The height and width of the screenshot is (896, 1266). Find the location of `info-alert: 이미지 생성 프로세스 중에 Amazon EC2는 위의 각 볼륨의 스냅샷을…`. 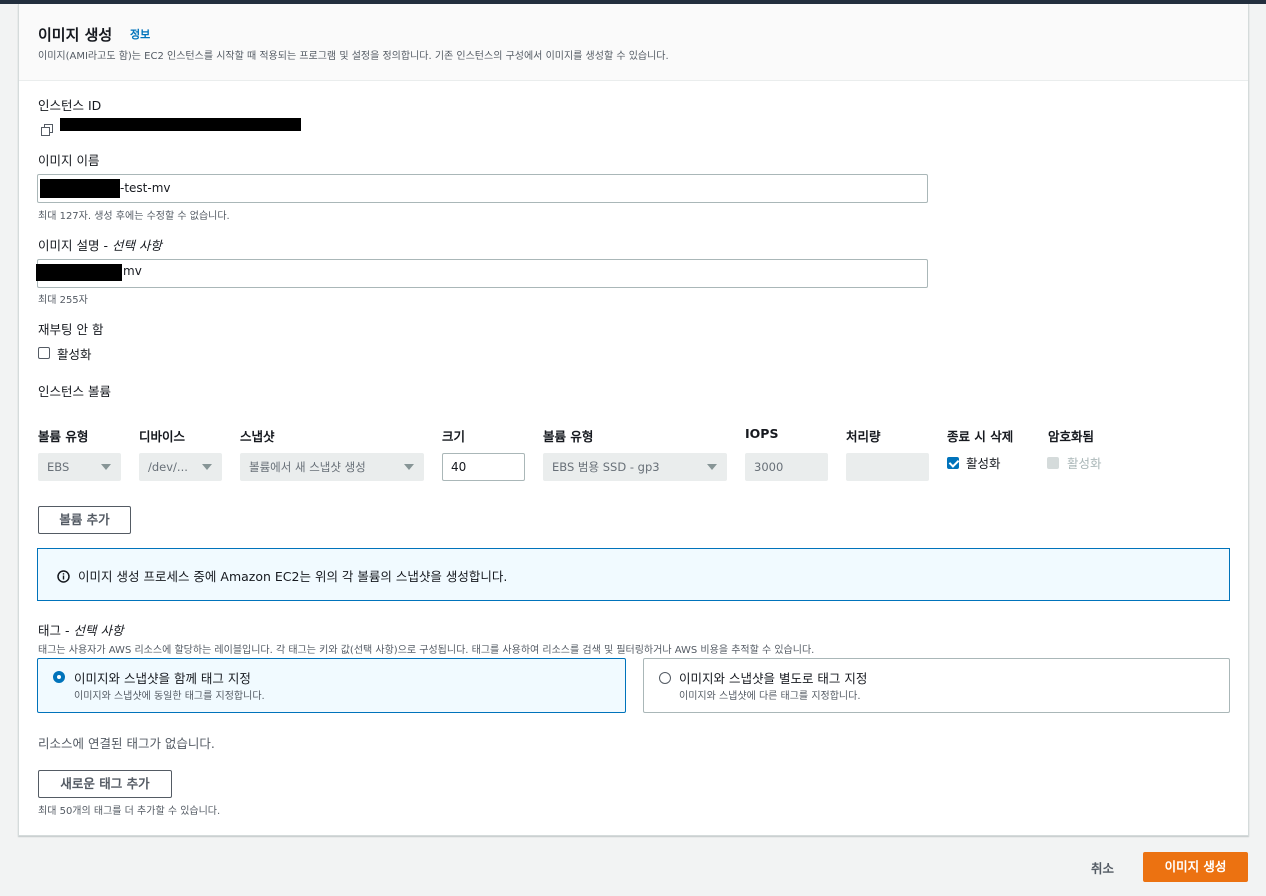

info-alert: 이미지 생성 프로세스 중에 Amazon EC2는 위의 각 볼륨의 스냅샷을… is located at coordinates (633, 574).